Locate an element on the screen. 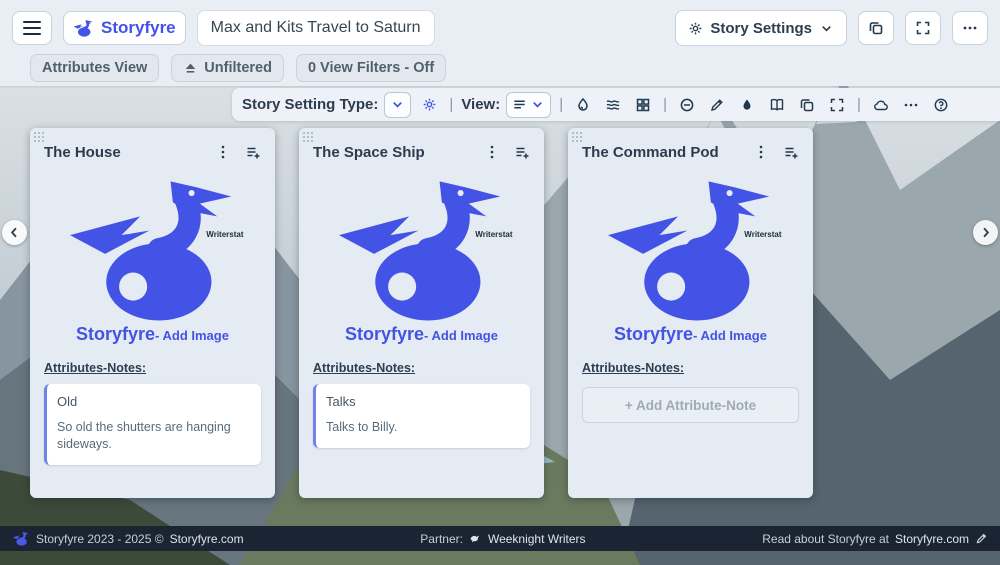 Image resolution: width=1000 pixels, height=565 pixels. expand-view-button is located at coordinates (837, 105).